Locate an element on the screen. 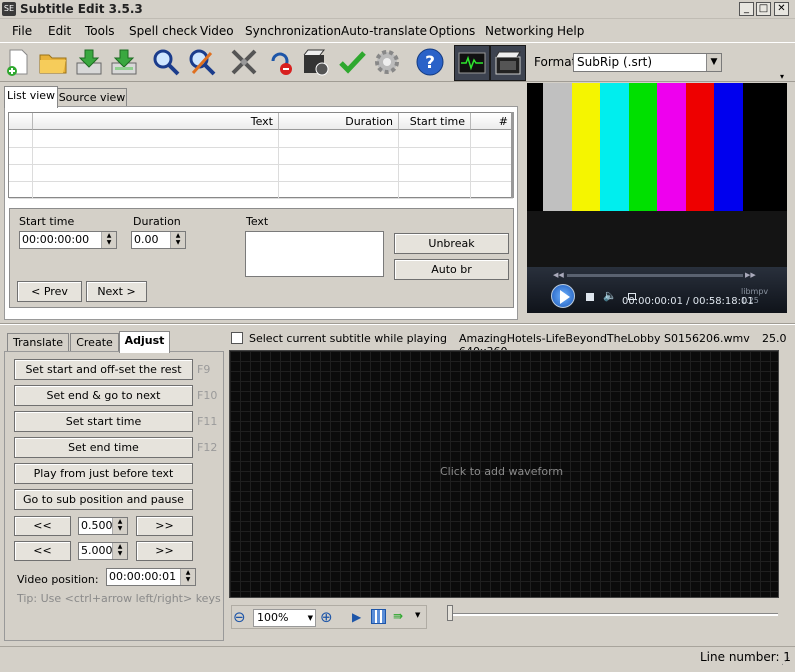 Image resolution: width=795 pixels, height=672 pixels. set-end-go-next-button: Set end & go to next is located at coordinates (103, 395).